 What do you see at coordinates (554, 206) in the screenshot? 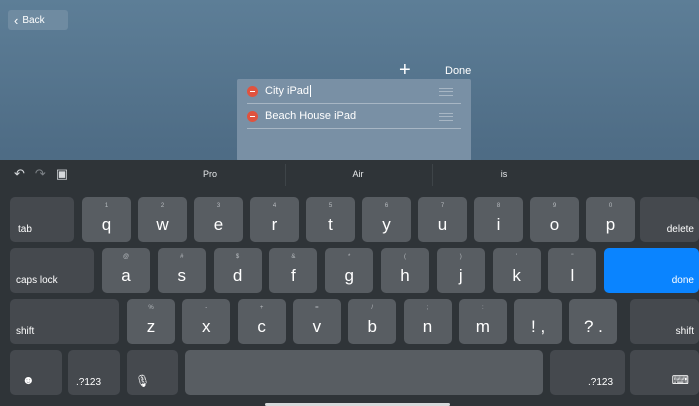
I see `key-alt-label: 9` at bounding box center [554, 206].